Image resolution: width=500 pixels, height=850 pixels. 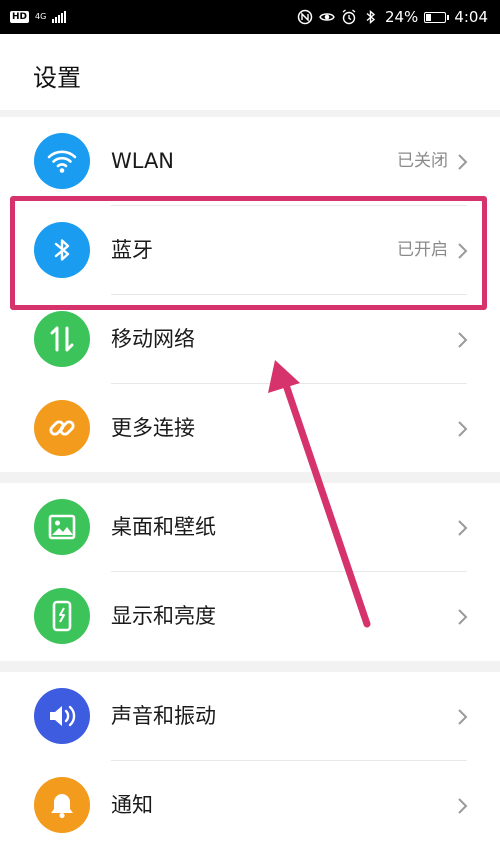 I want to click on status-bar-left: HD 4G, so click(x=38, y=17).